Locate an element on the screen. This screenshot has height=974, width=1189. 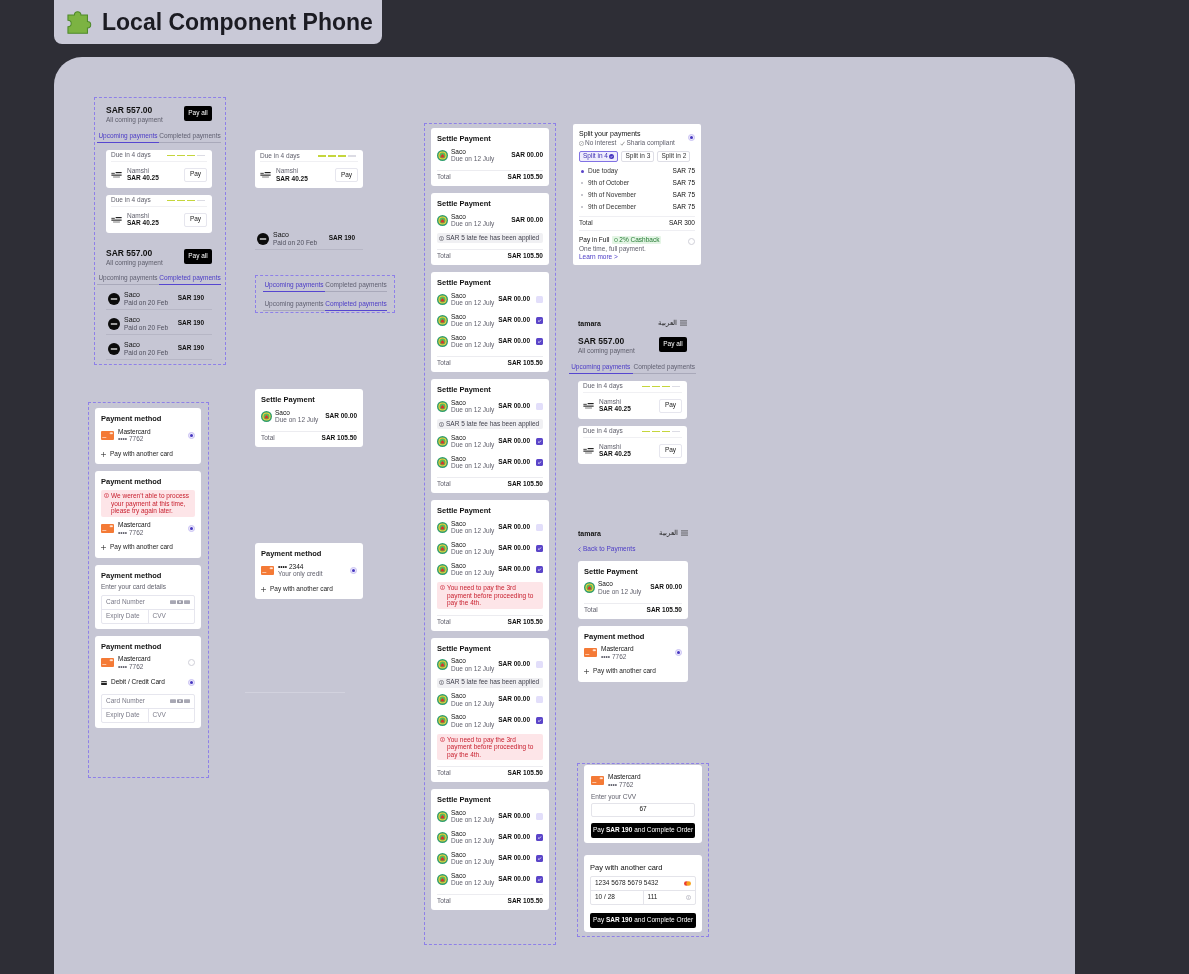
puzzle-icon is located at coordinates (79, 22).